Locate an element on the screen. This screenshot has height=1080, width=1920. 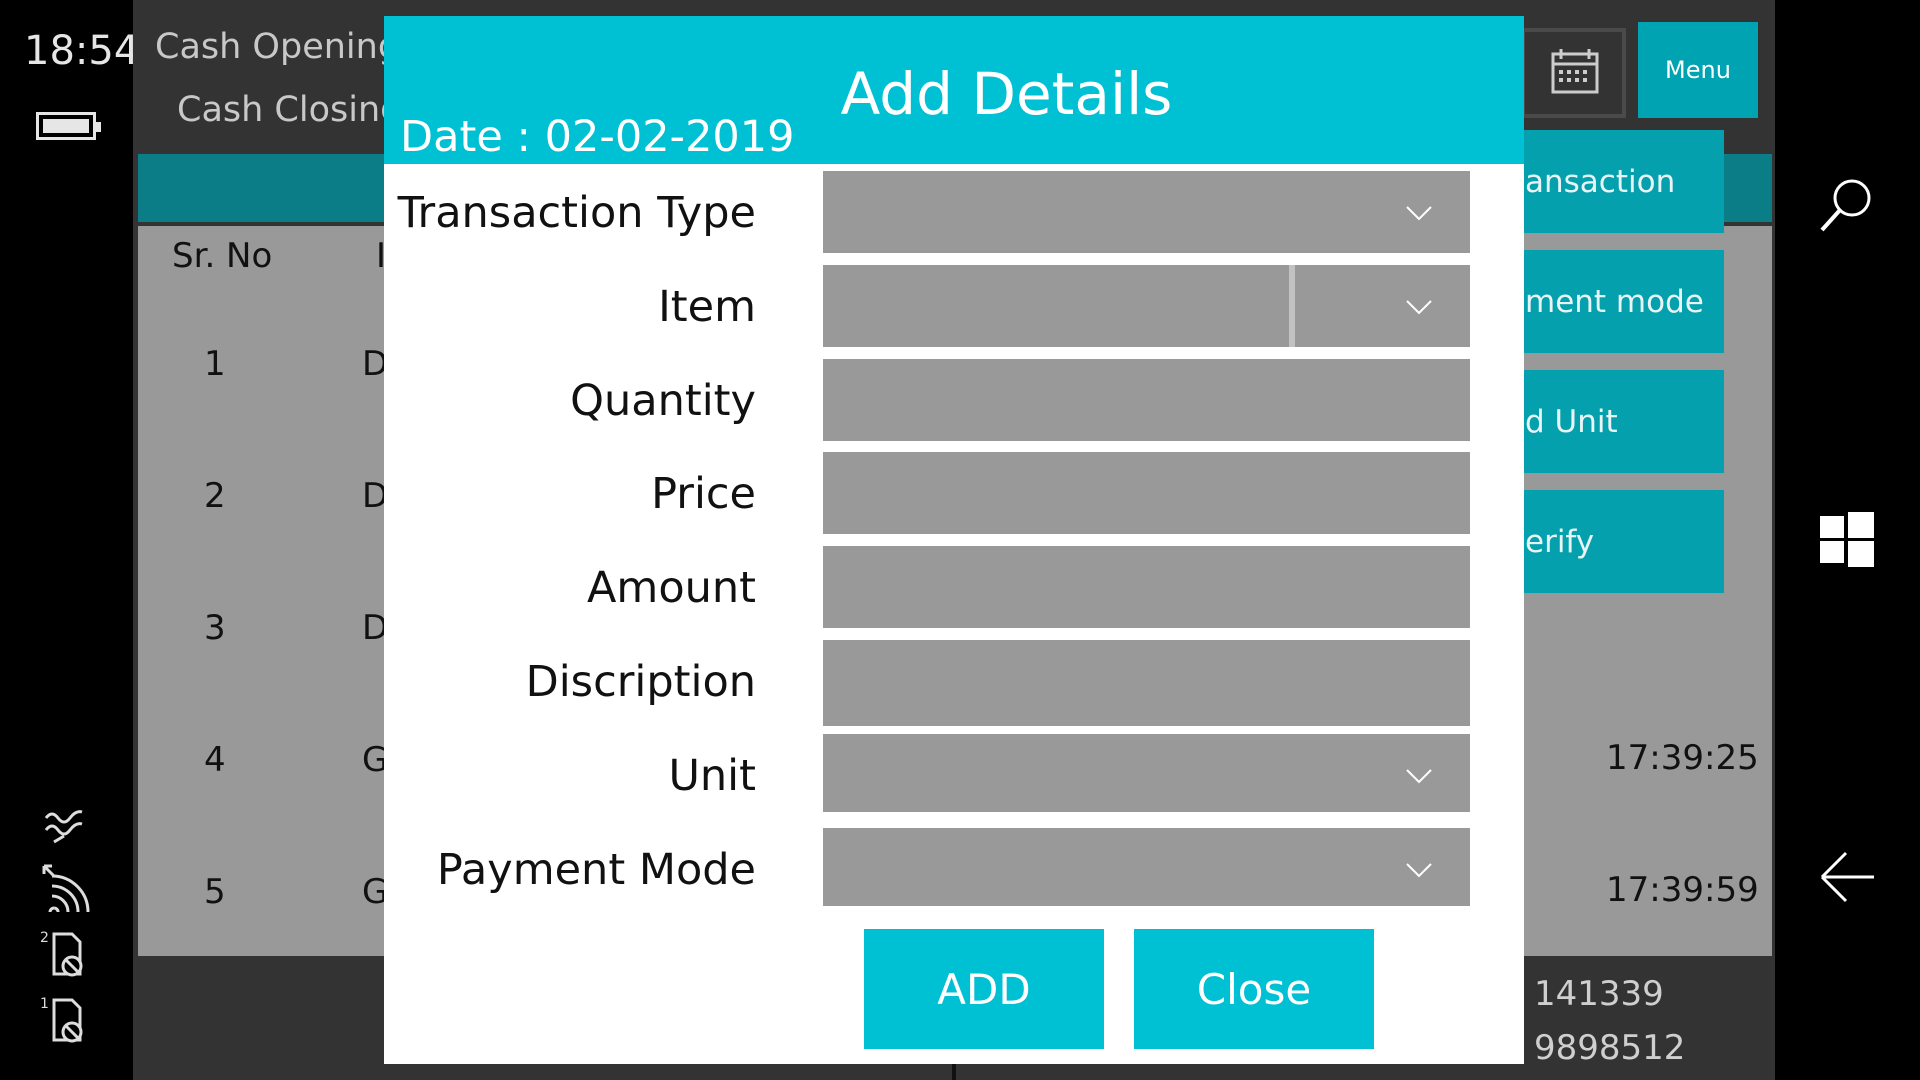
transaction-button: ansaction is located at coordinates (1622, 181).